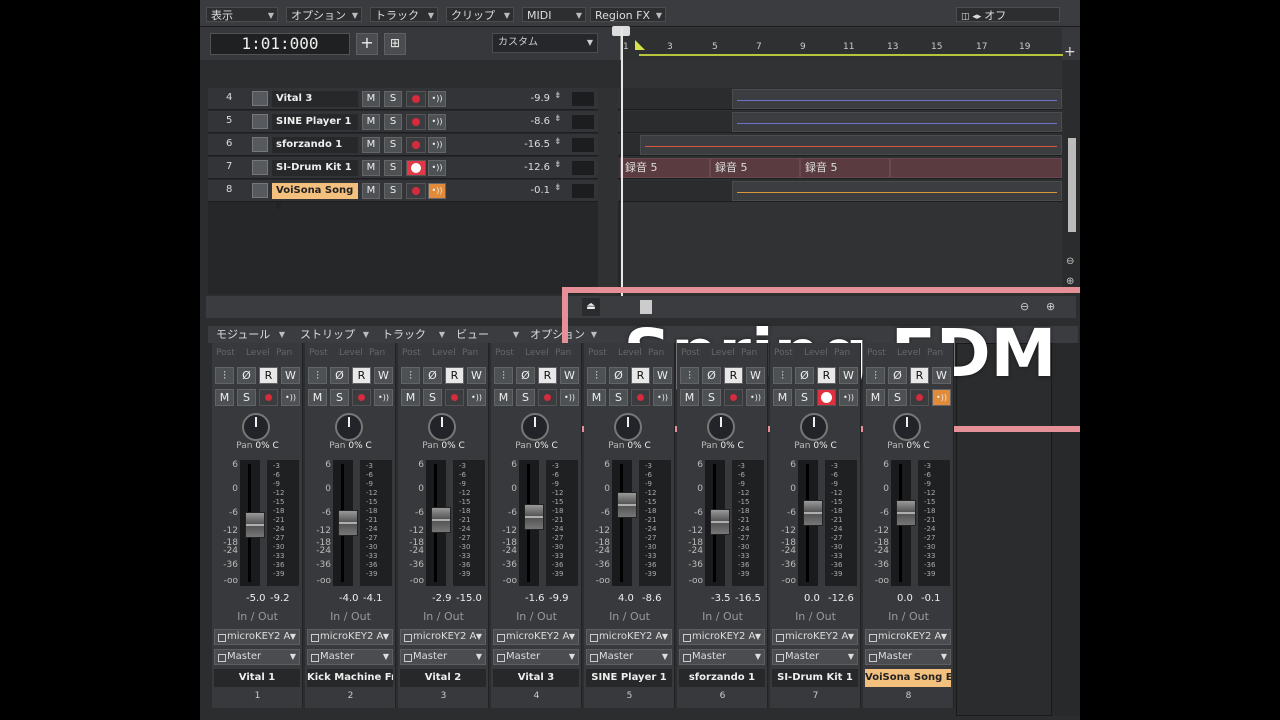  What do you see at coordinates (722, 678) in the screenshot?
I see `strip-name: sforzando 1` at bounding box center [722, 678].